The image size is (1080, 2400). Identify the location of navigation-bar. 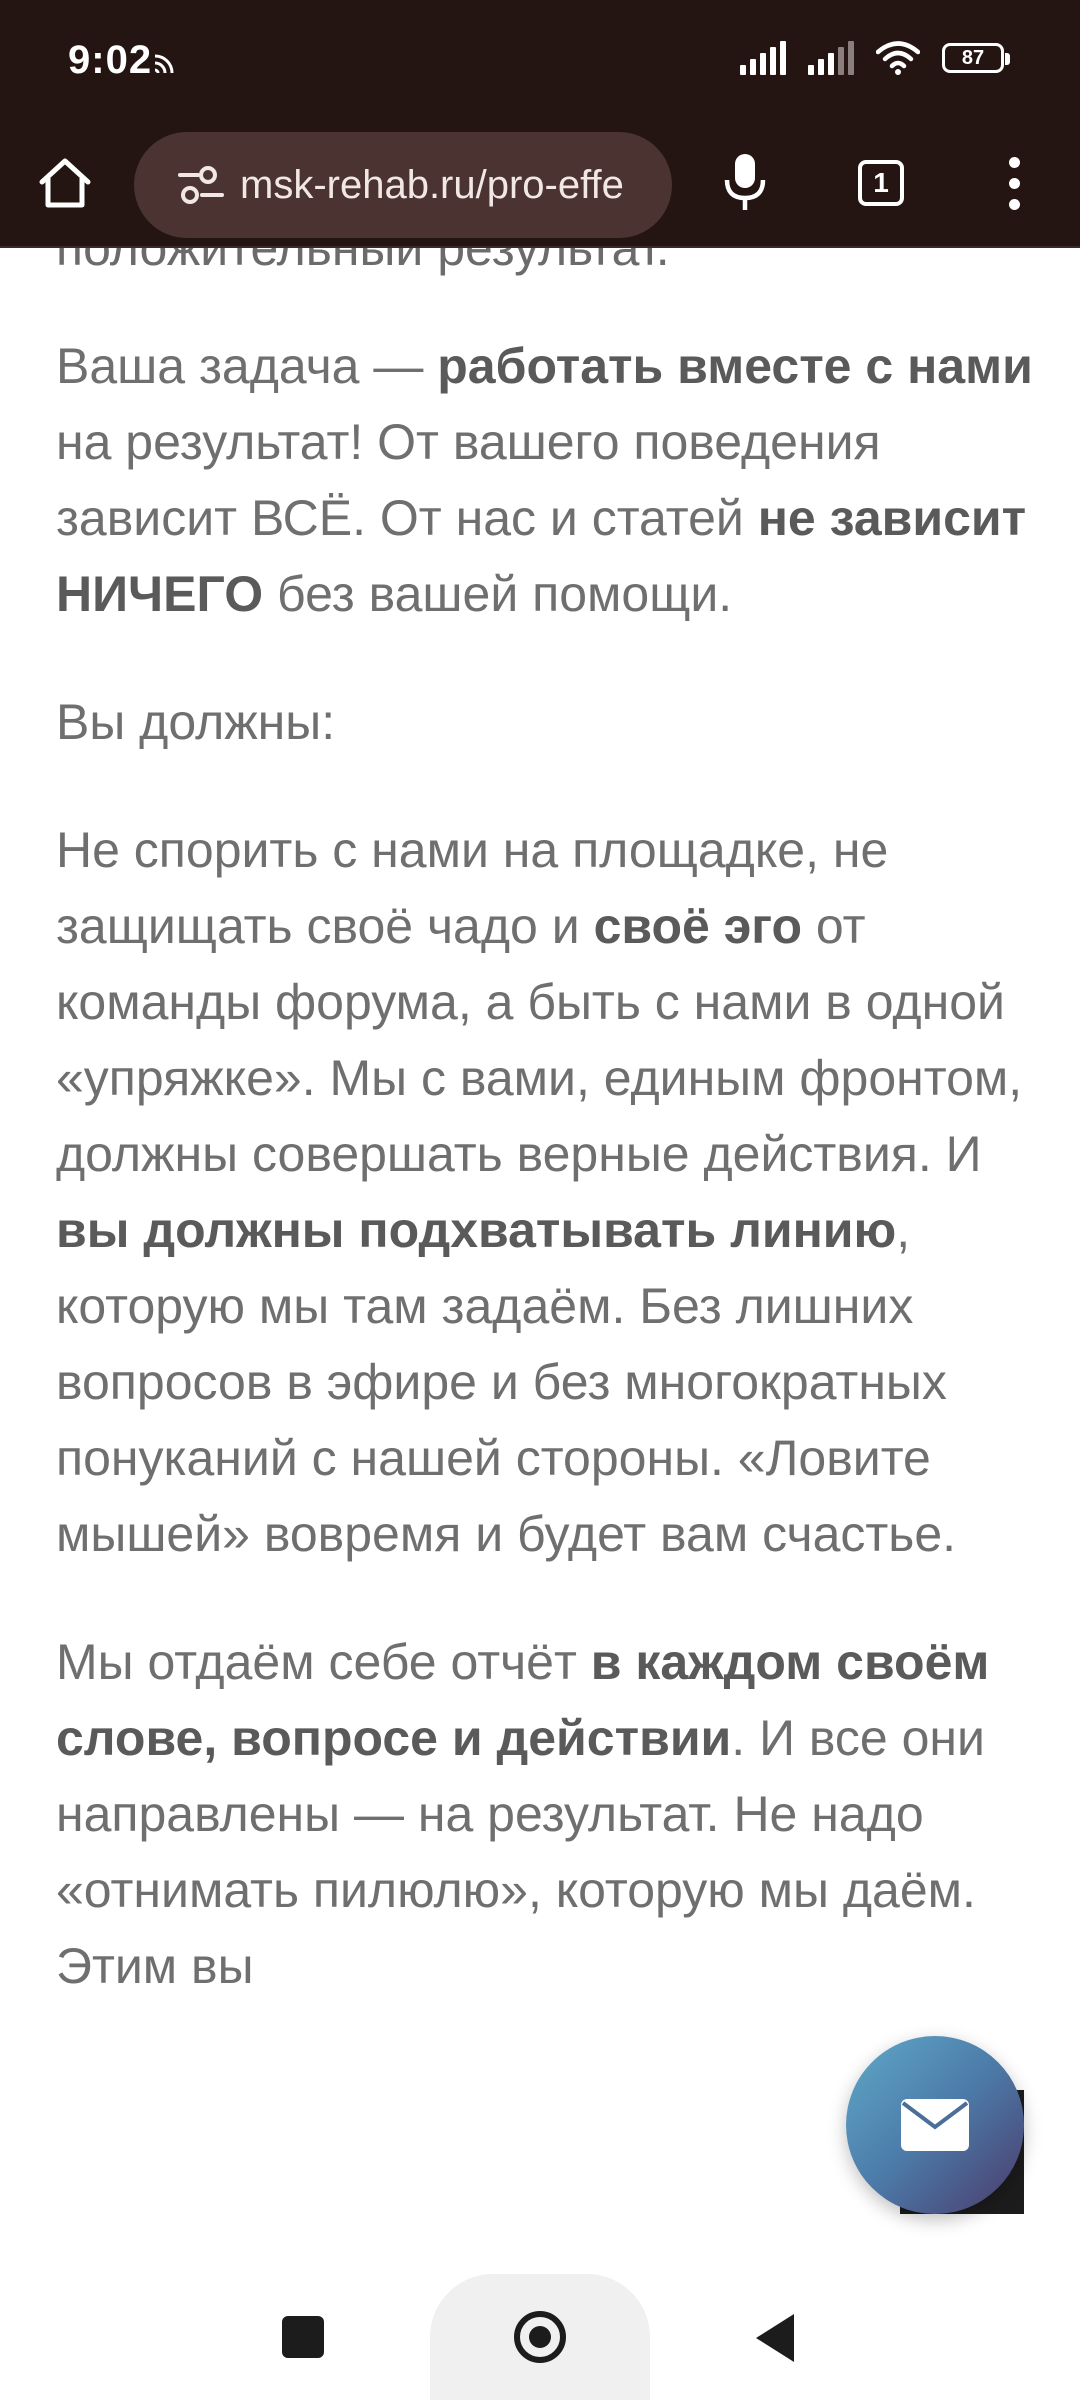
(540, 2334).